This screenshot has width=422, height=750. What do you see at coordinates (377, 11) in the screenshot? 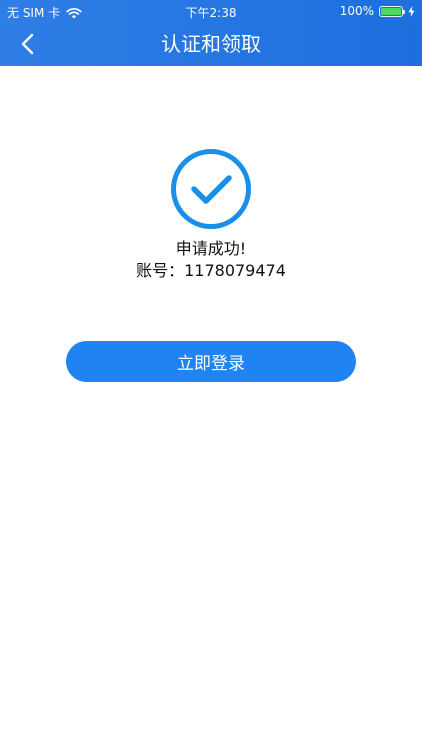
I see `status-right: 100%` at bounding box center [377, 11].